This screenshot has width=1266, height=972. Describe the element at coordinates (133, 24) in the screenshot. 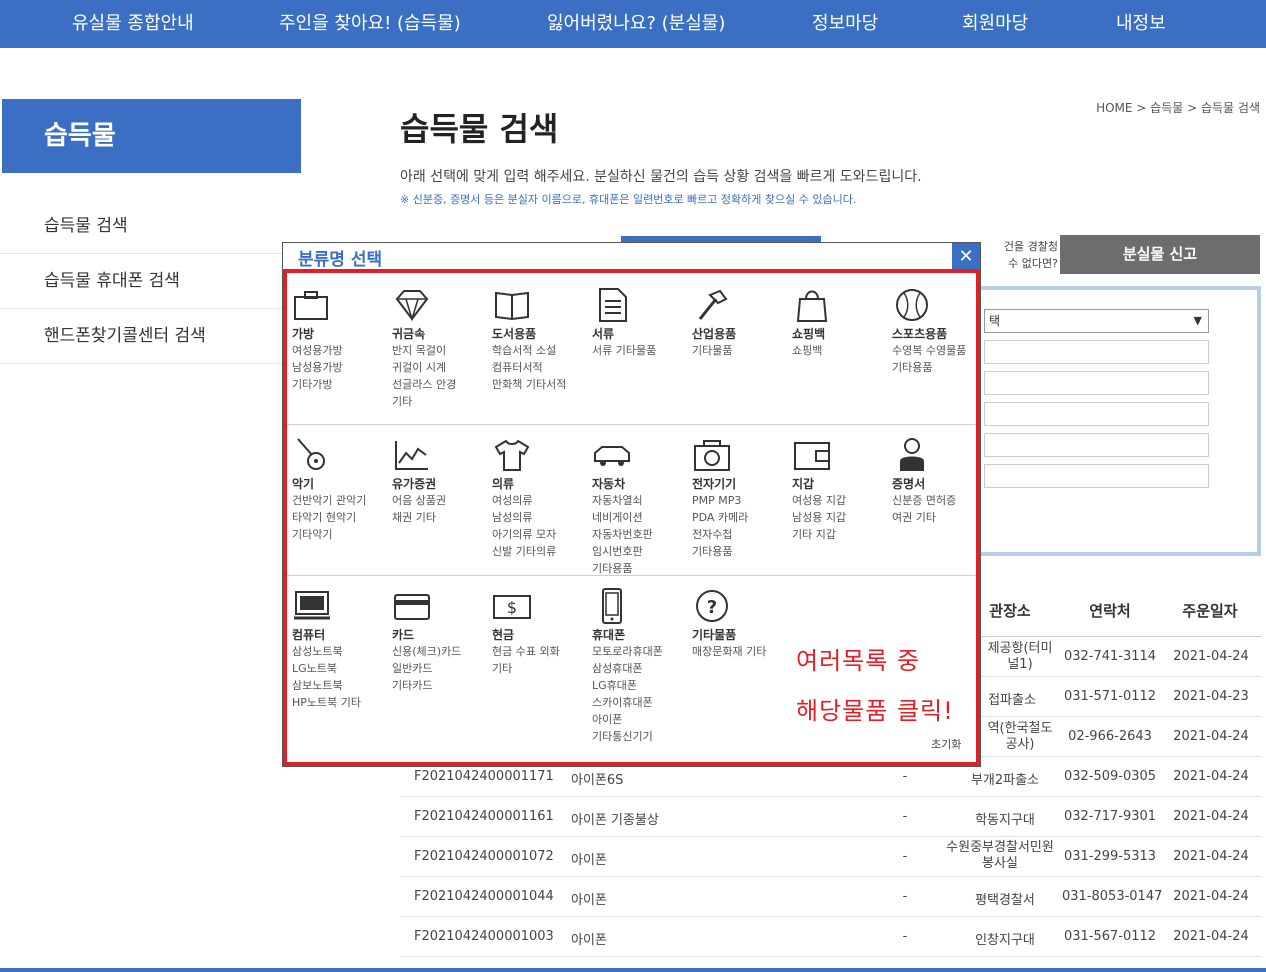

I see `nav-lost-info: 유실물 종합안내` at that location.